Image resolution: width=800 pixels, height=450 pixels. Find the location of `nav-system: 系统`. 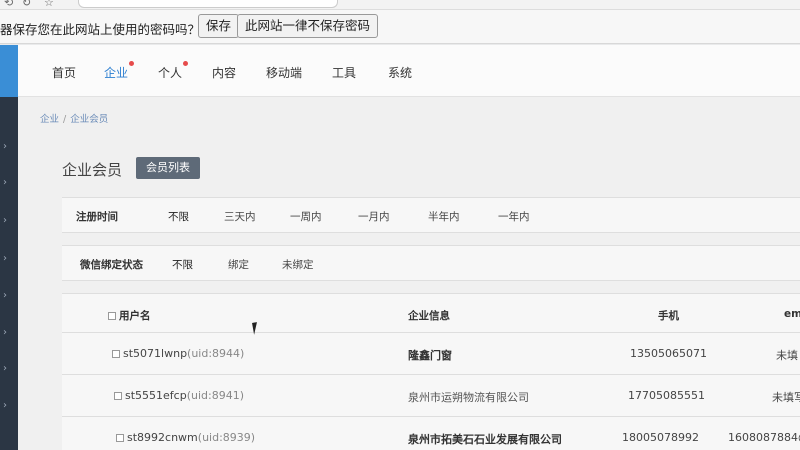

nav-system: 系统 is located at coordinates (400, 72).